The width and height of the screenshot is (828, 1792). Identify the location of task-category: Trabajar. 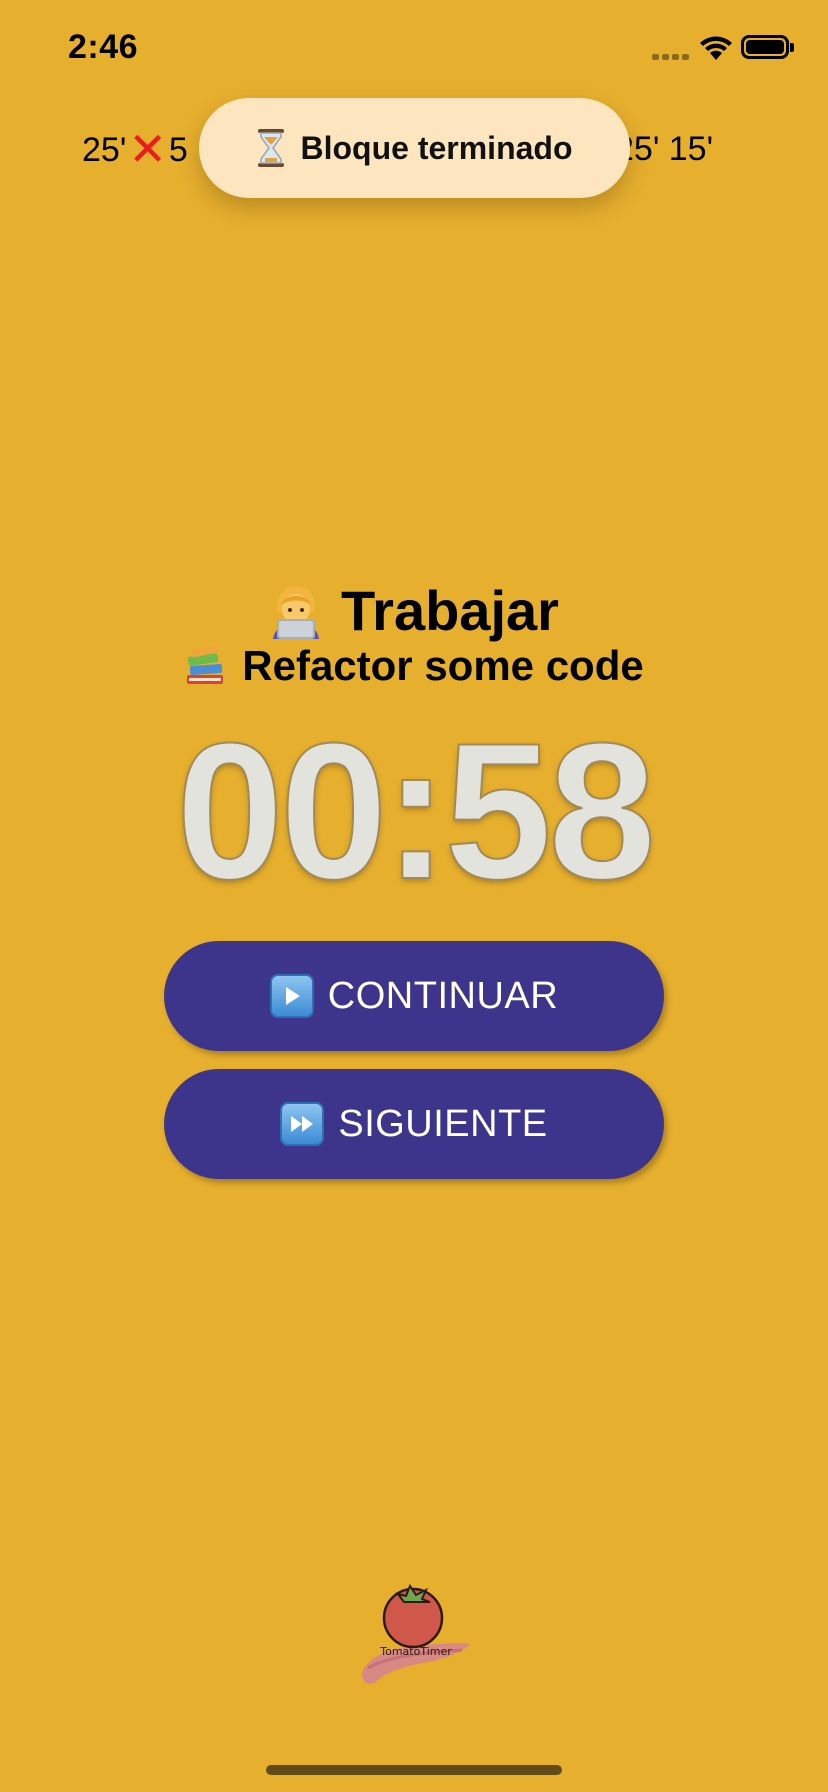
(414, 610).